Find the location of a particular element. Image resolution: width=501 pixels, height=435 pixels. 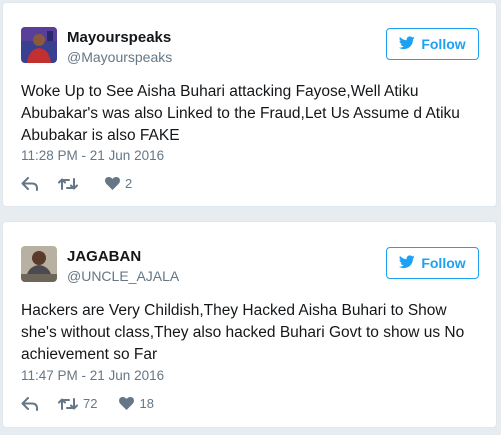

retweet-button is located at coordinates (70, 184).